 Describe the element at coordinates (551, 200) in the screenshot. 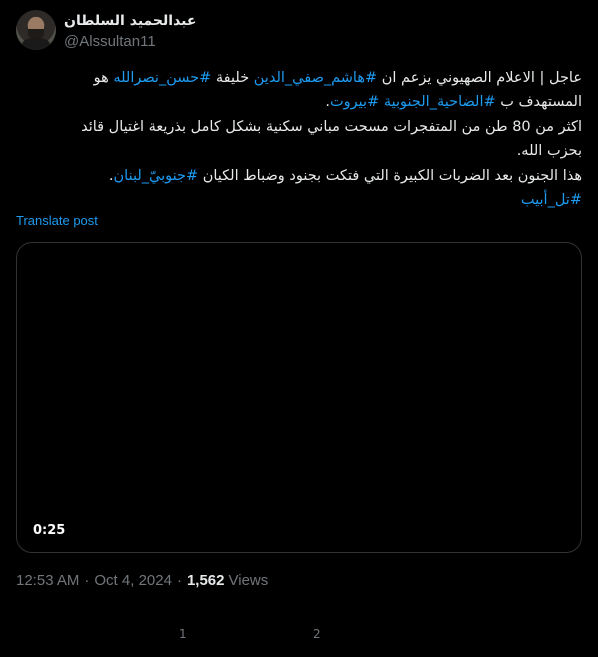

I see `hashtag-link: #تل_أبيب` at that location.